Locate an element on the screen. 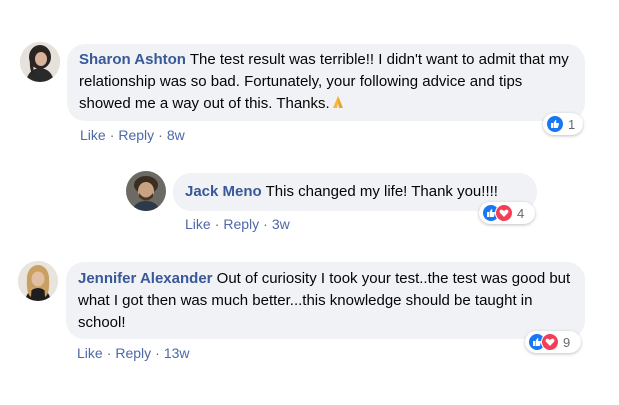  reaction-summary: 1 is located at coordinates (563, 124).